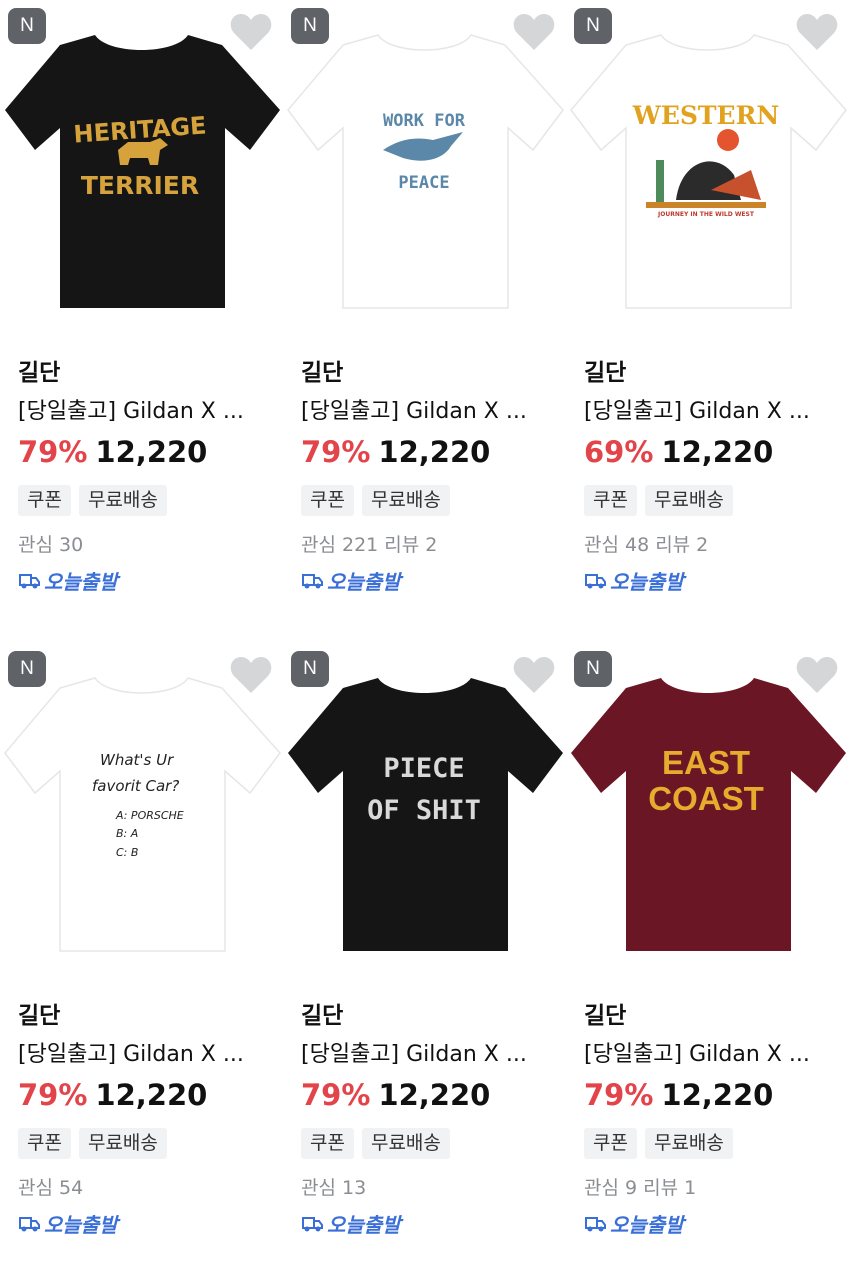 The image size is (850, 1262). Describe the element at coordinates (423, 768) in the screenshot. I see `print-line-1: PIECE` at that location.